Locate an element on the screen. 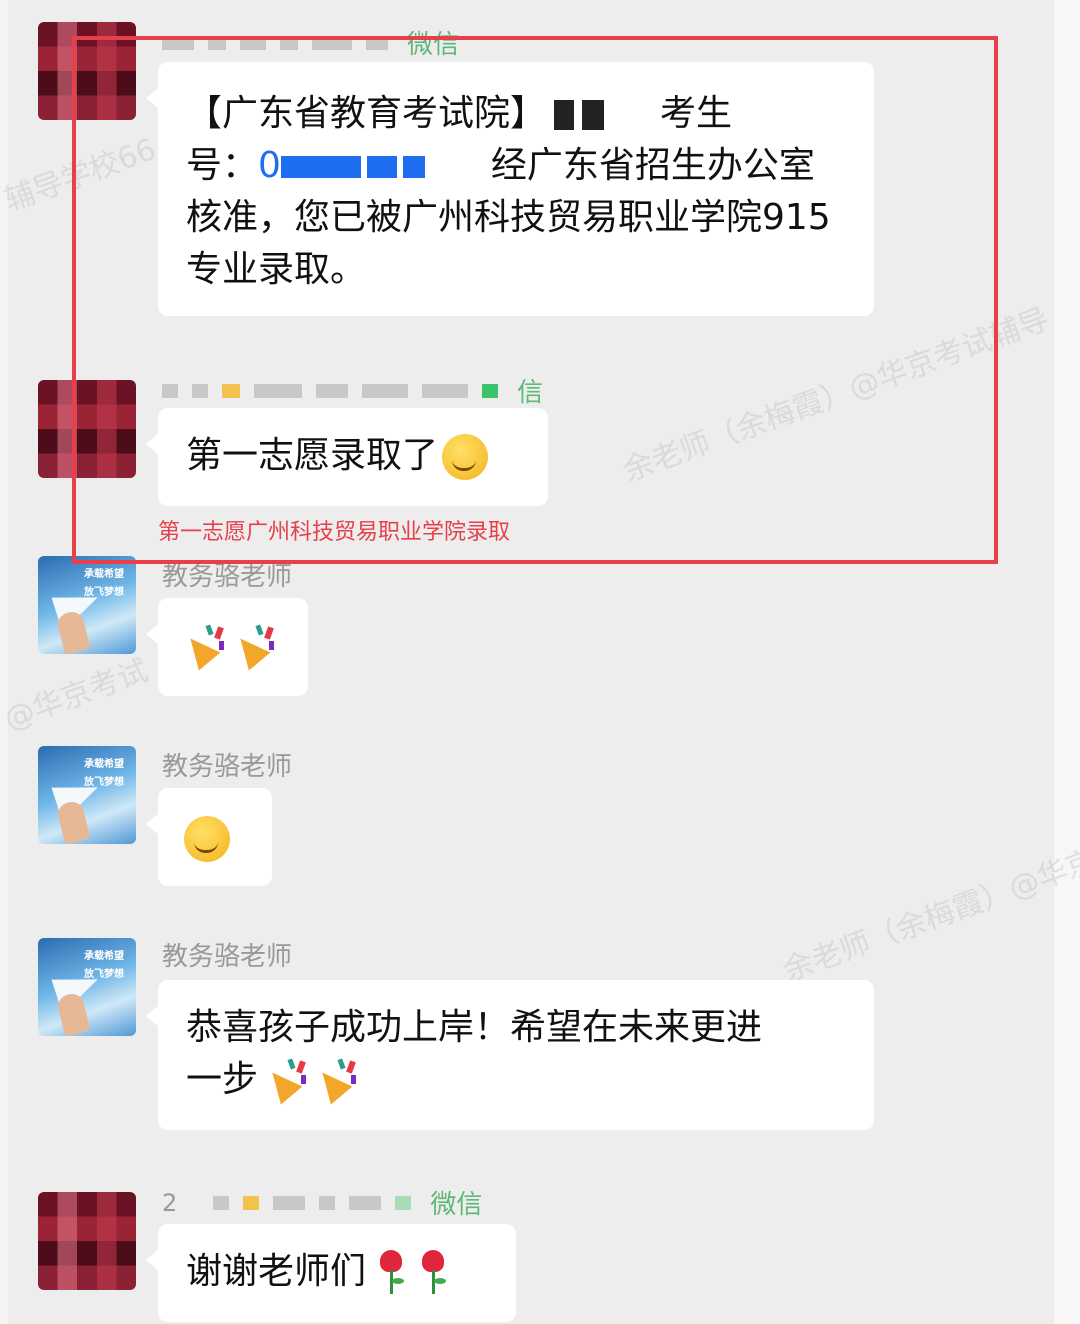 The height and width of the screenshot is (1324, 1080). message-bubble: 谢谢老师们 is located at coordinates (331, 1273).